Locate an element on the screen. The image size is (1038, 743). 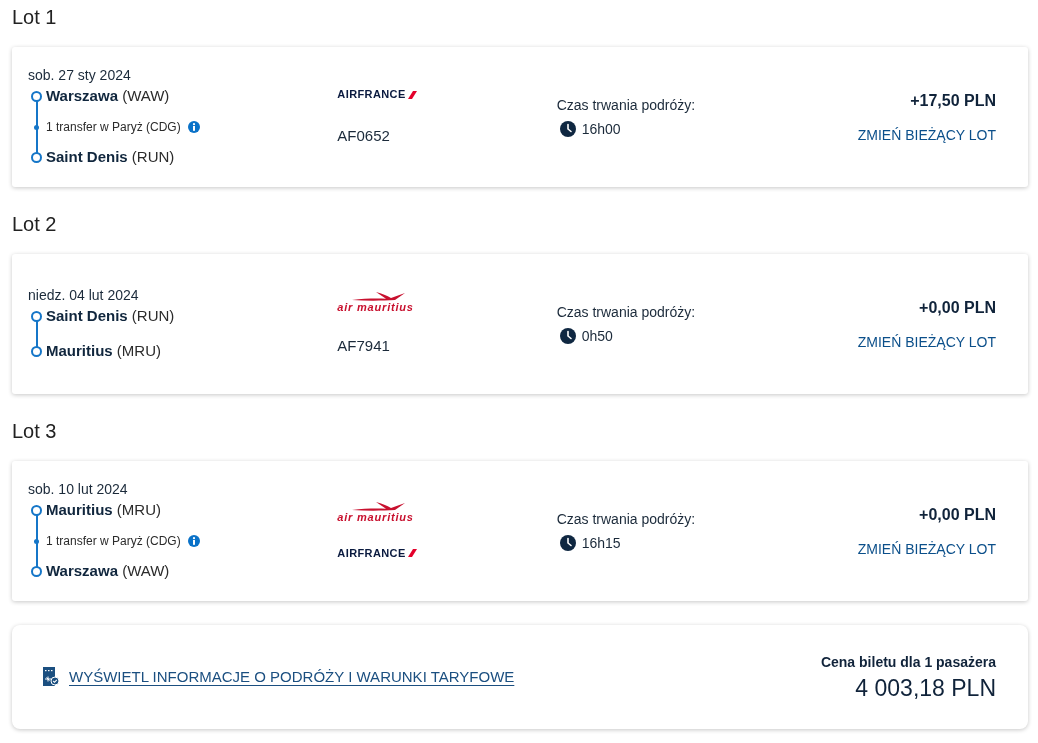
flight-number: AF0652 is located at coordinates (364, 135).